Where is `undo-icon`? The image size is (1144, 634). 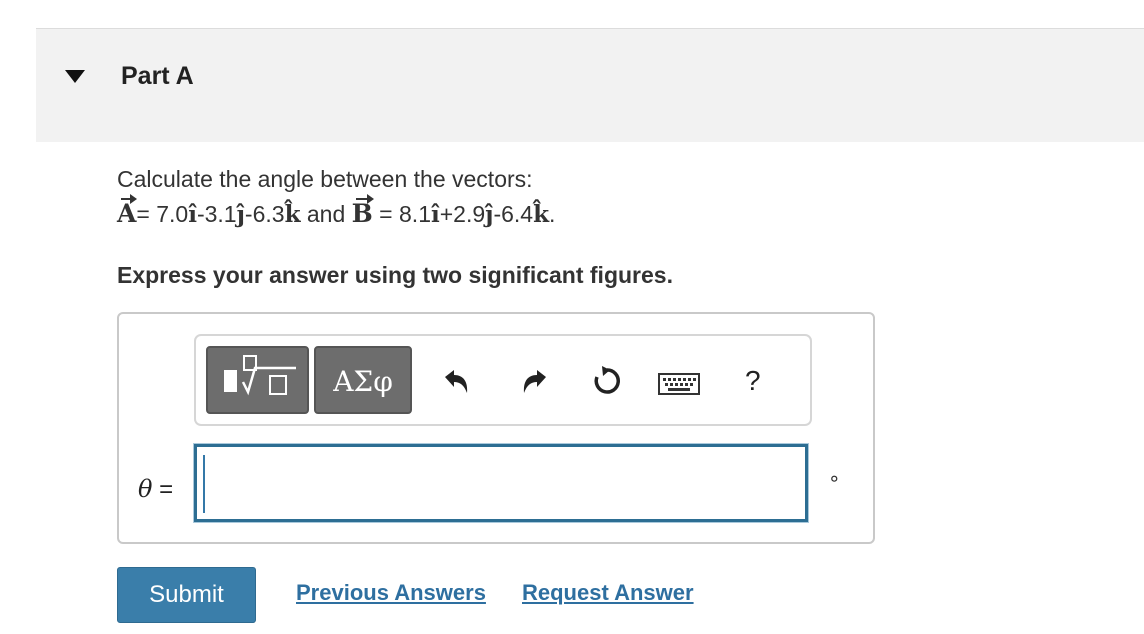
undo-icon is located at coordinates (456, 382).